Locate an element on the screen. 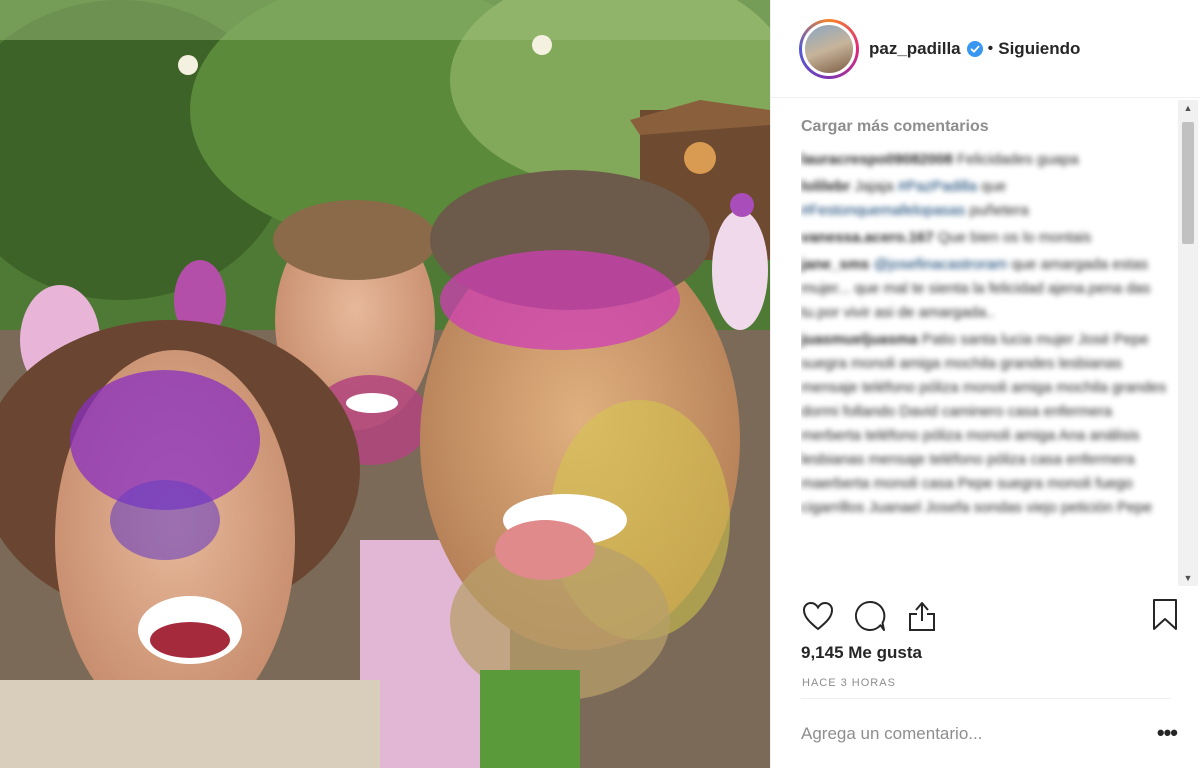 This screenshot has width=1200, height=768. comment-input is located at coordinates (961, 733).